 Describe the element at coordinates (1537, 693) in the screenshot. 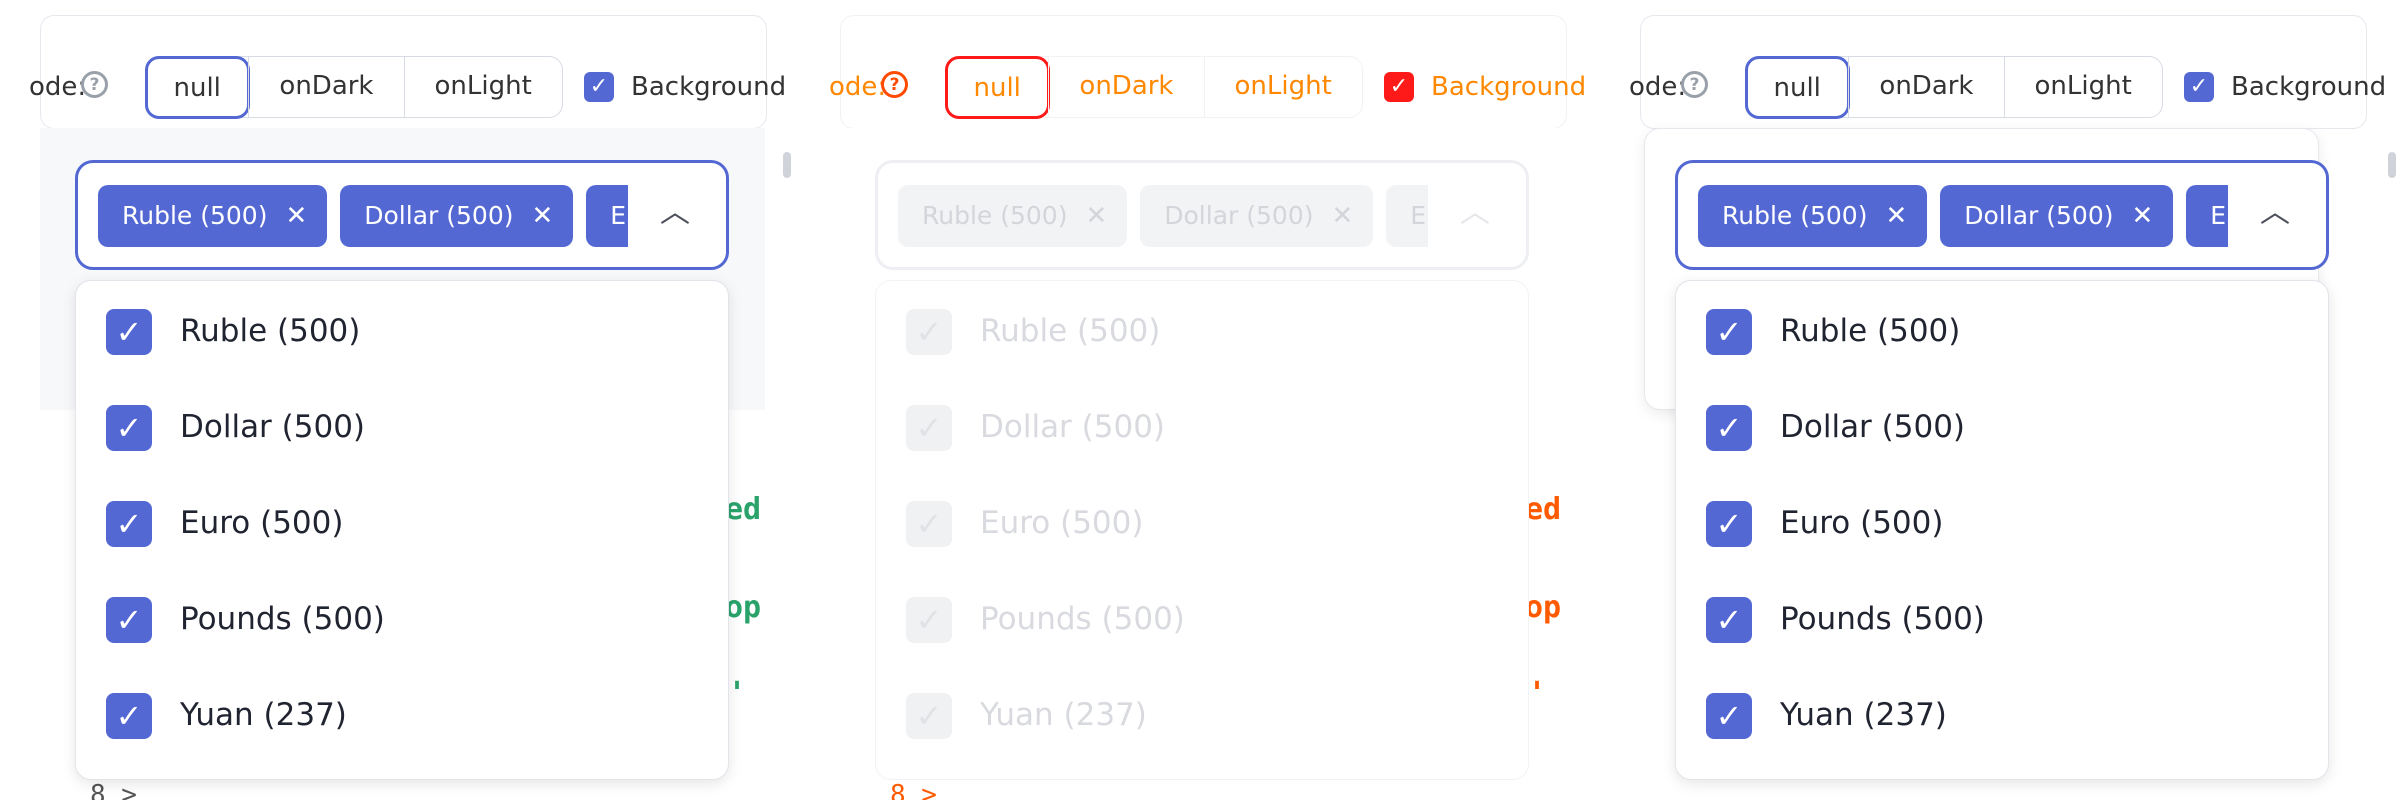

I see `code-fragment: '` at that location.